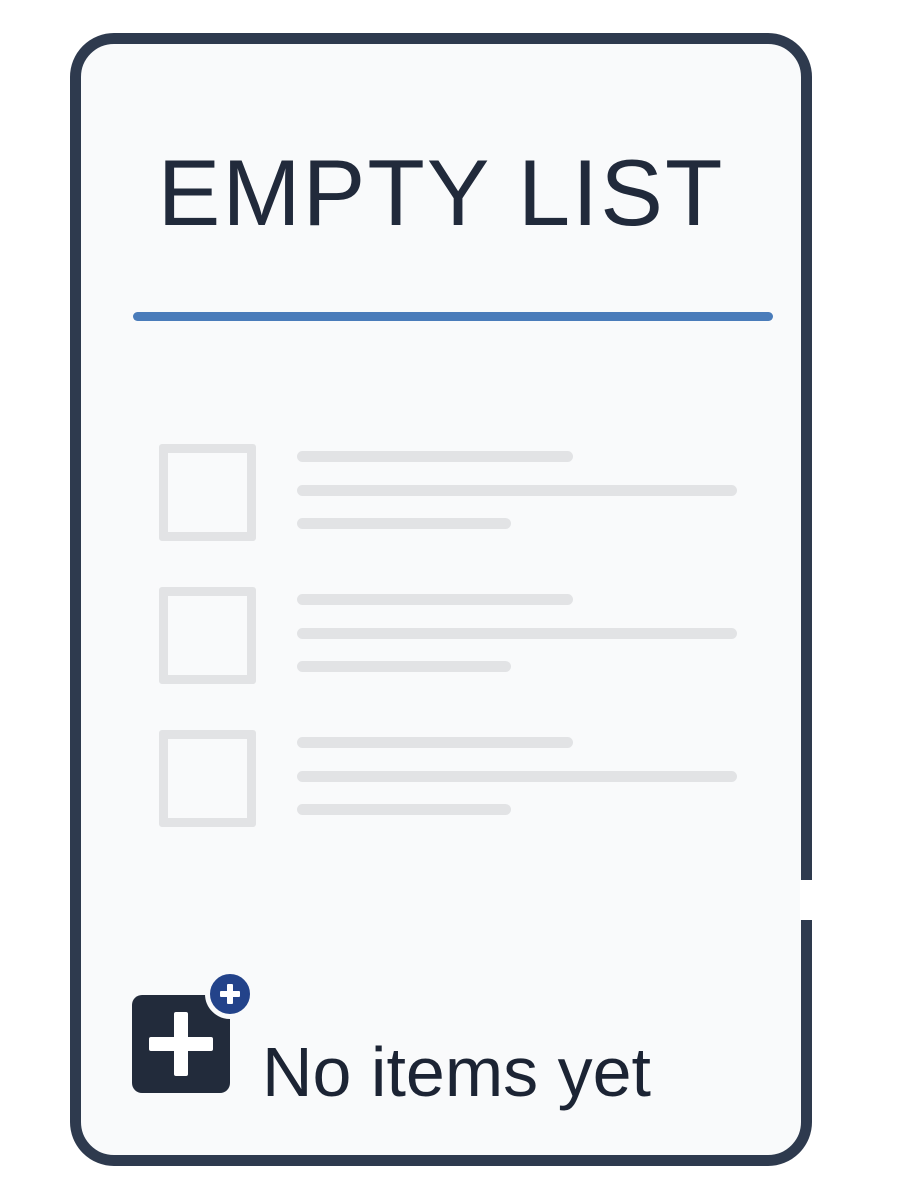 This screenshot has width=900, height=1200. What do you see at coordinates (453, 316) in the screenshot?
I see `title-divider` at bounding box center [453, 316].